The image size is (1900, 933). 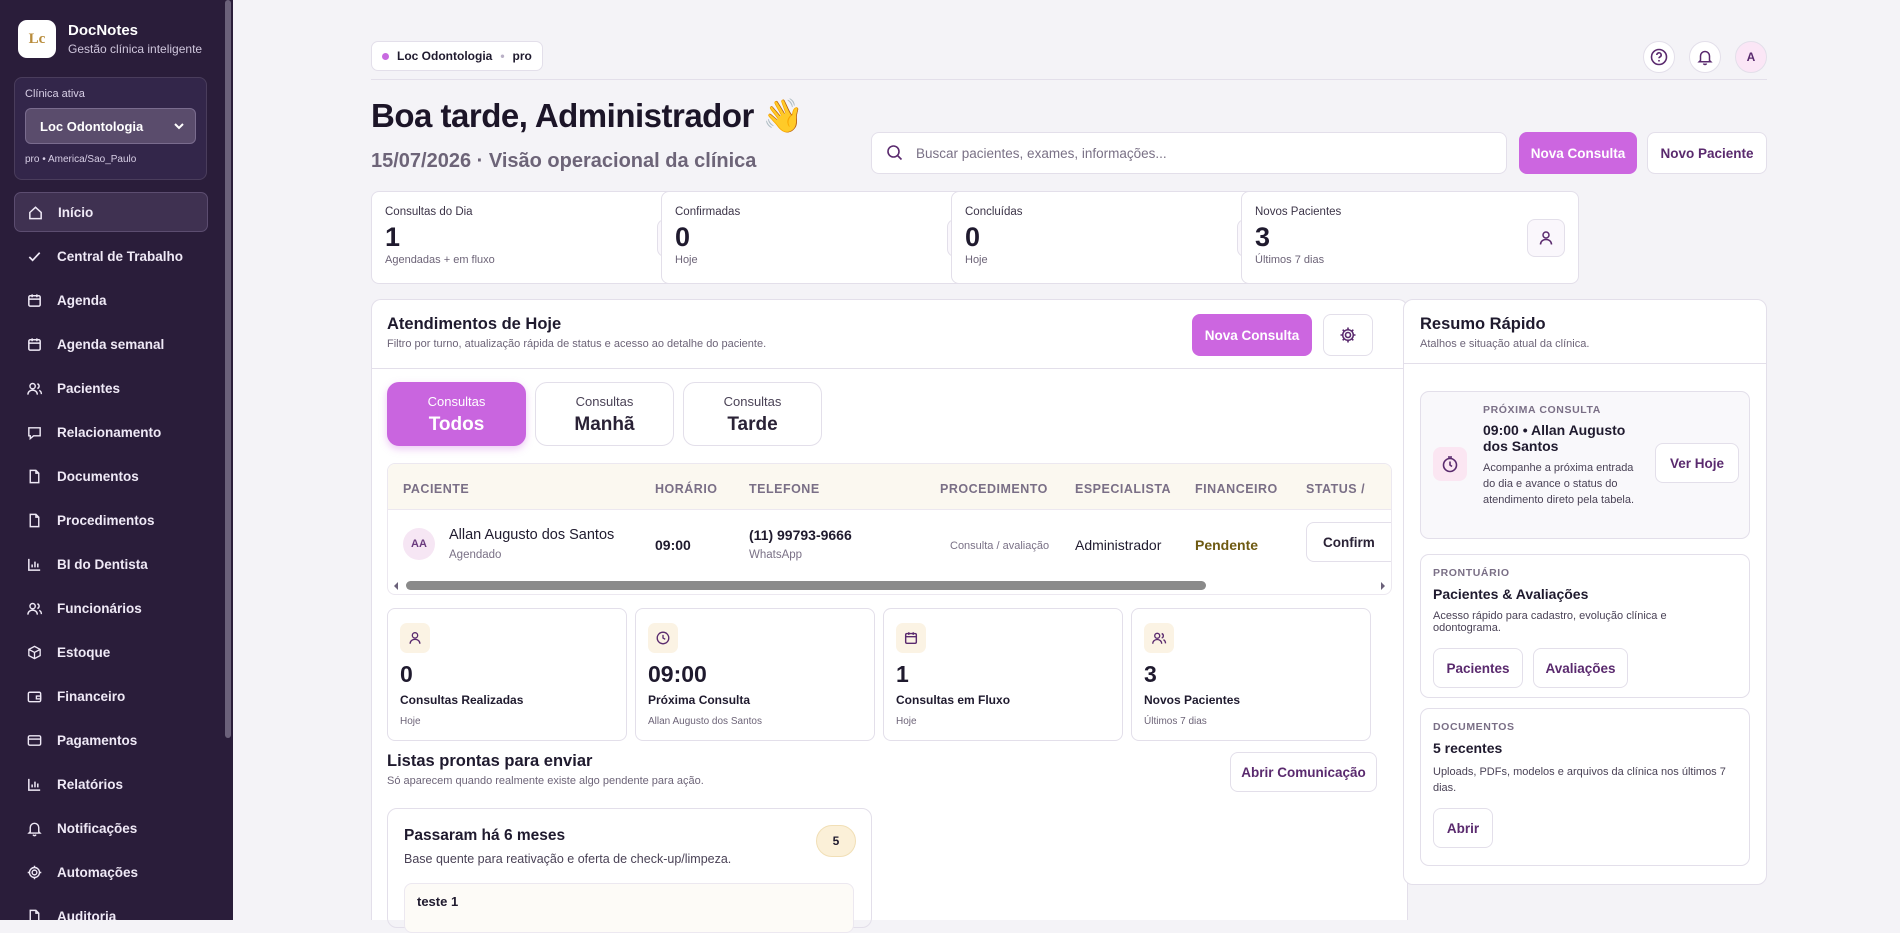 I want to click on clinic-pill-name: Loc Odontologia, so click(x=445, y=56).